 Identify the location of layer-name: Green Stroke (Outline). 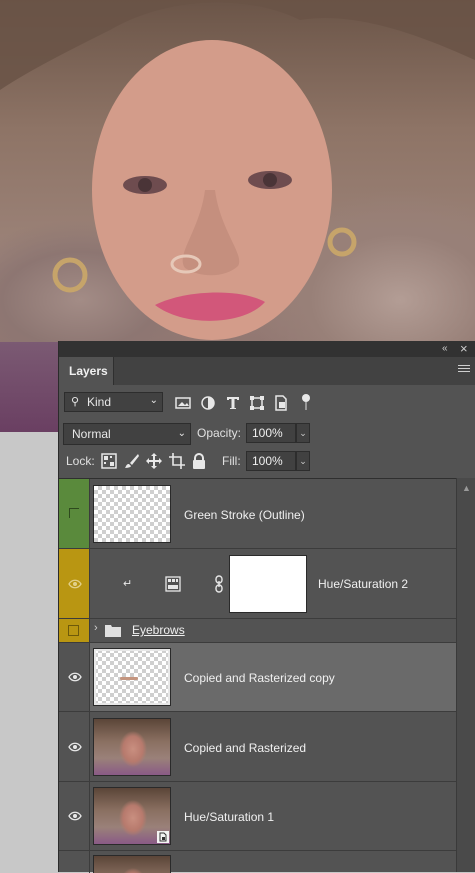
(244, 515).